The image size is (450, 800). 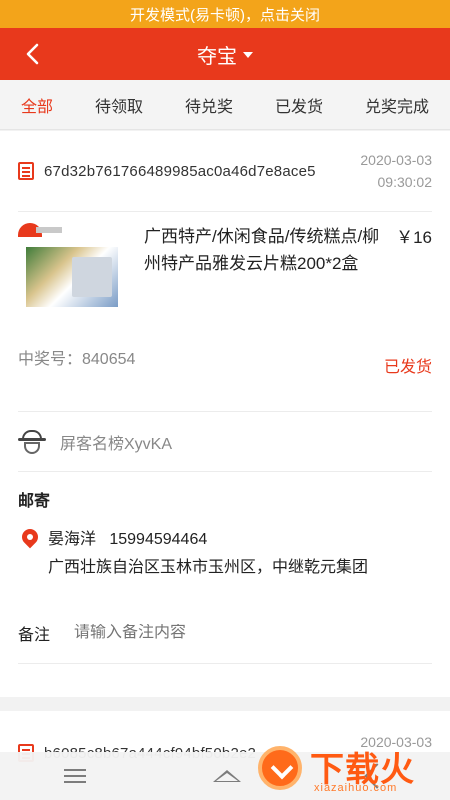 I want to click on app-header: 夺宝, so click(x=225, y=54).